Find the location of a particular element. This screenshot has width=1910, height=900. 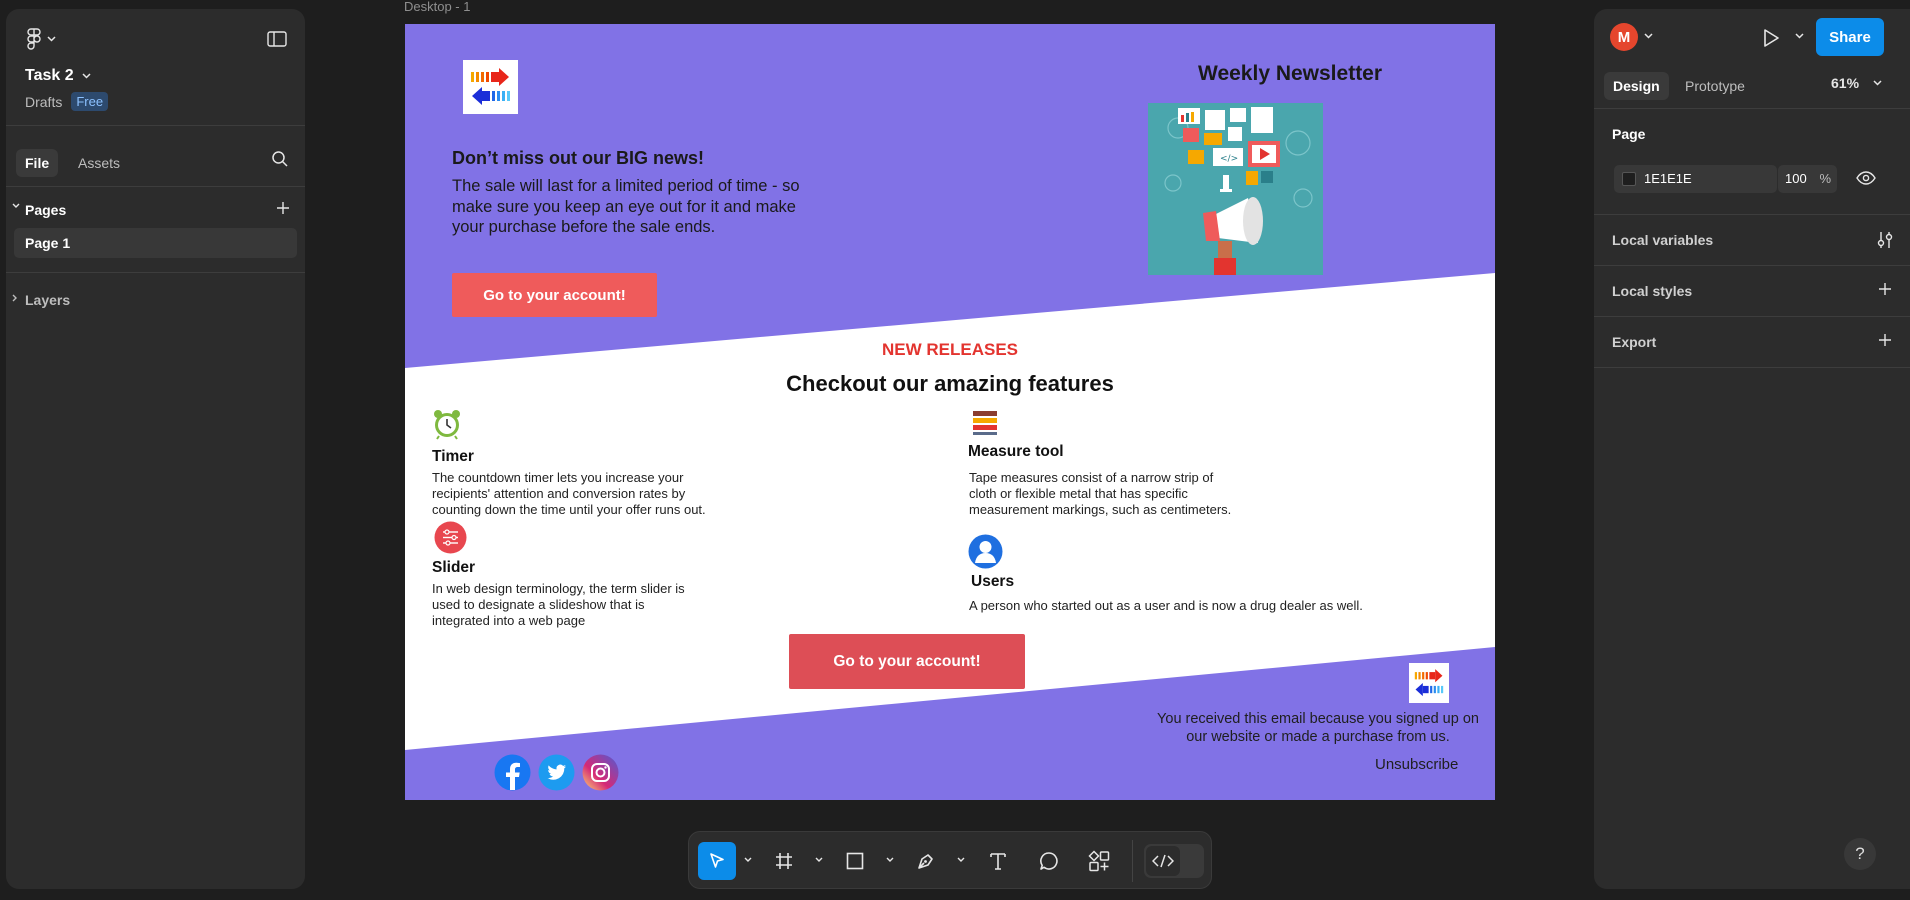

rectangle-tool is located at coordinates (855, 861).